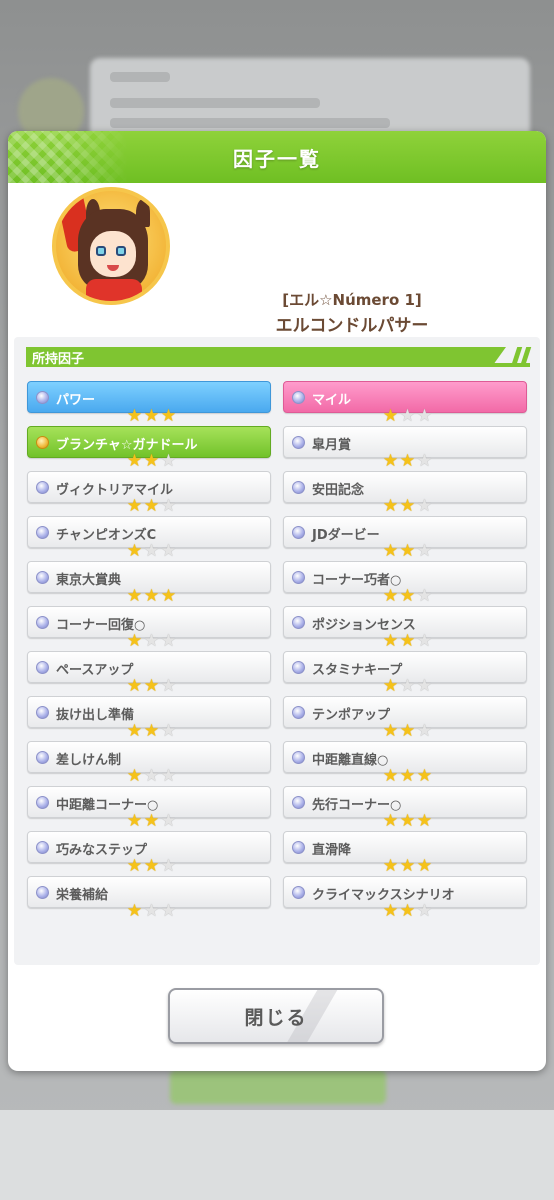 The height and width of the screenshot is (1200, 554). I want to click on character-epithet: [エル☆Número 1], so click(352, 300).